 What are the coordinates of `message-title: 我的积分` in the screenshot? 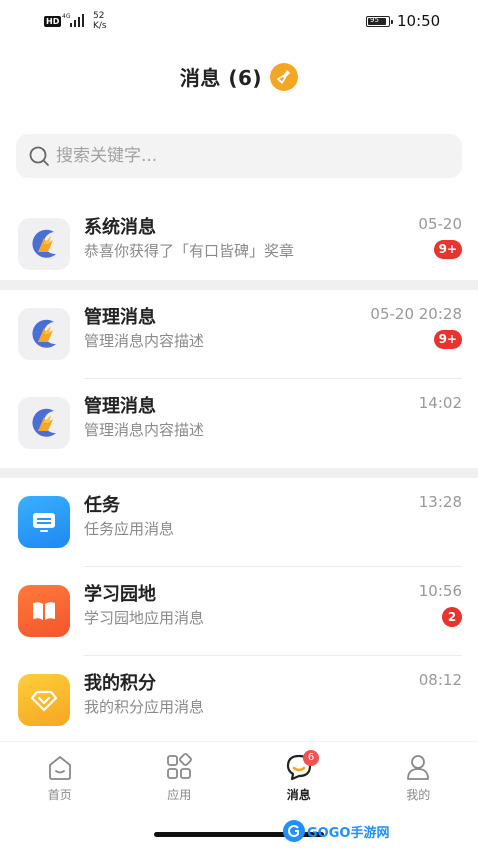 It's located at (120, 683).